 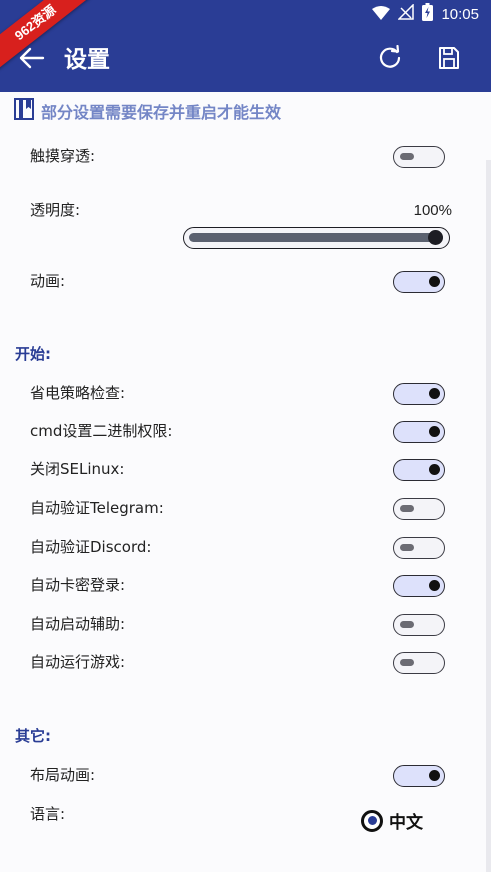 What do you see at coordinates (63, 775) in the screenshot?
I see `layout-animation-label: 布局动画:` at bounding box center [63, 775].